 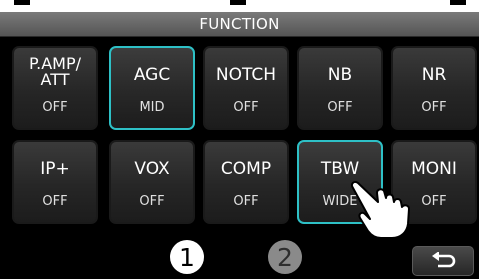 I want to click on nr-button: NR OFF, so click(x=434, y=88).